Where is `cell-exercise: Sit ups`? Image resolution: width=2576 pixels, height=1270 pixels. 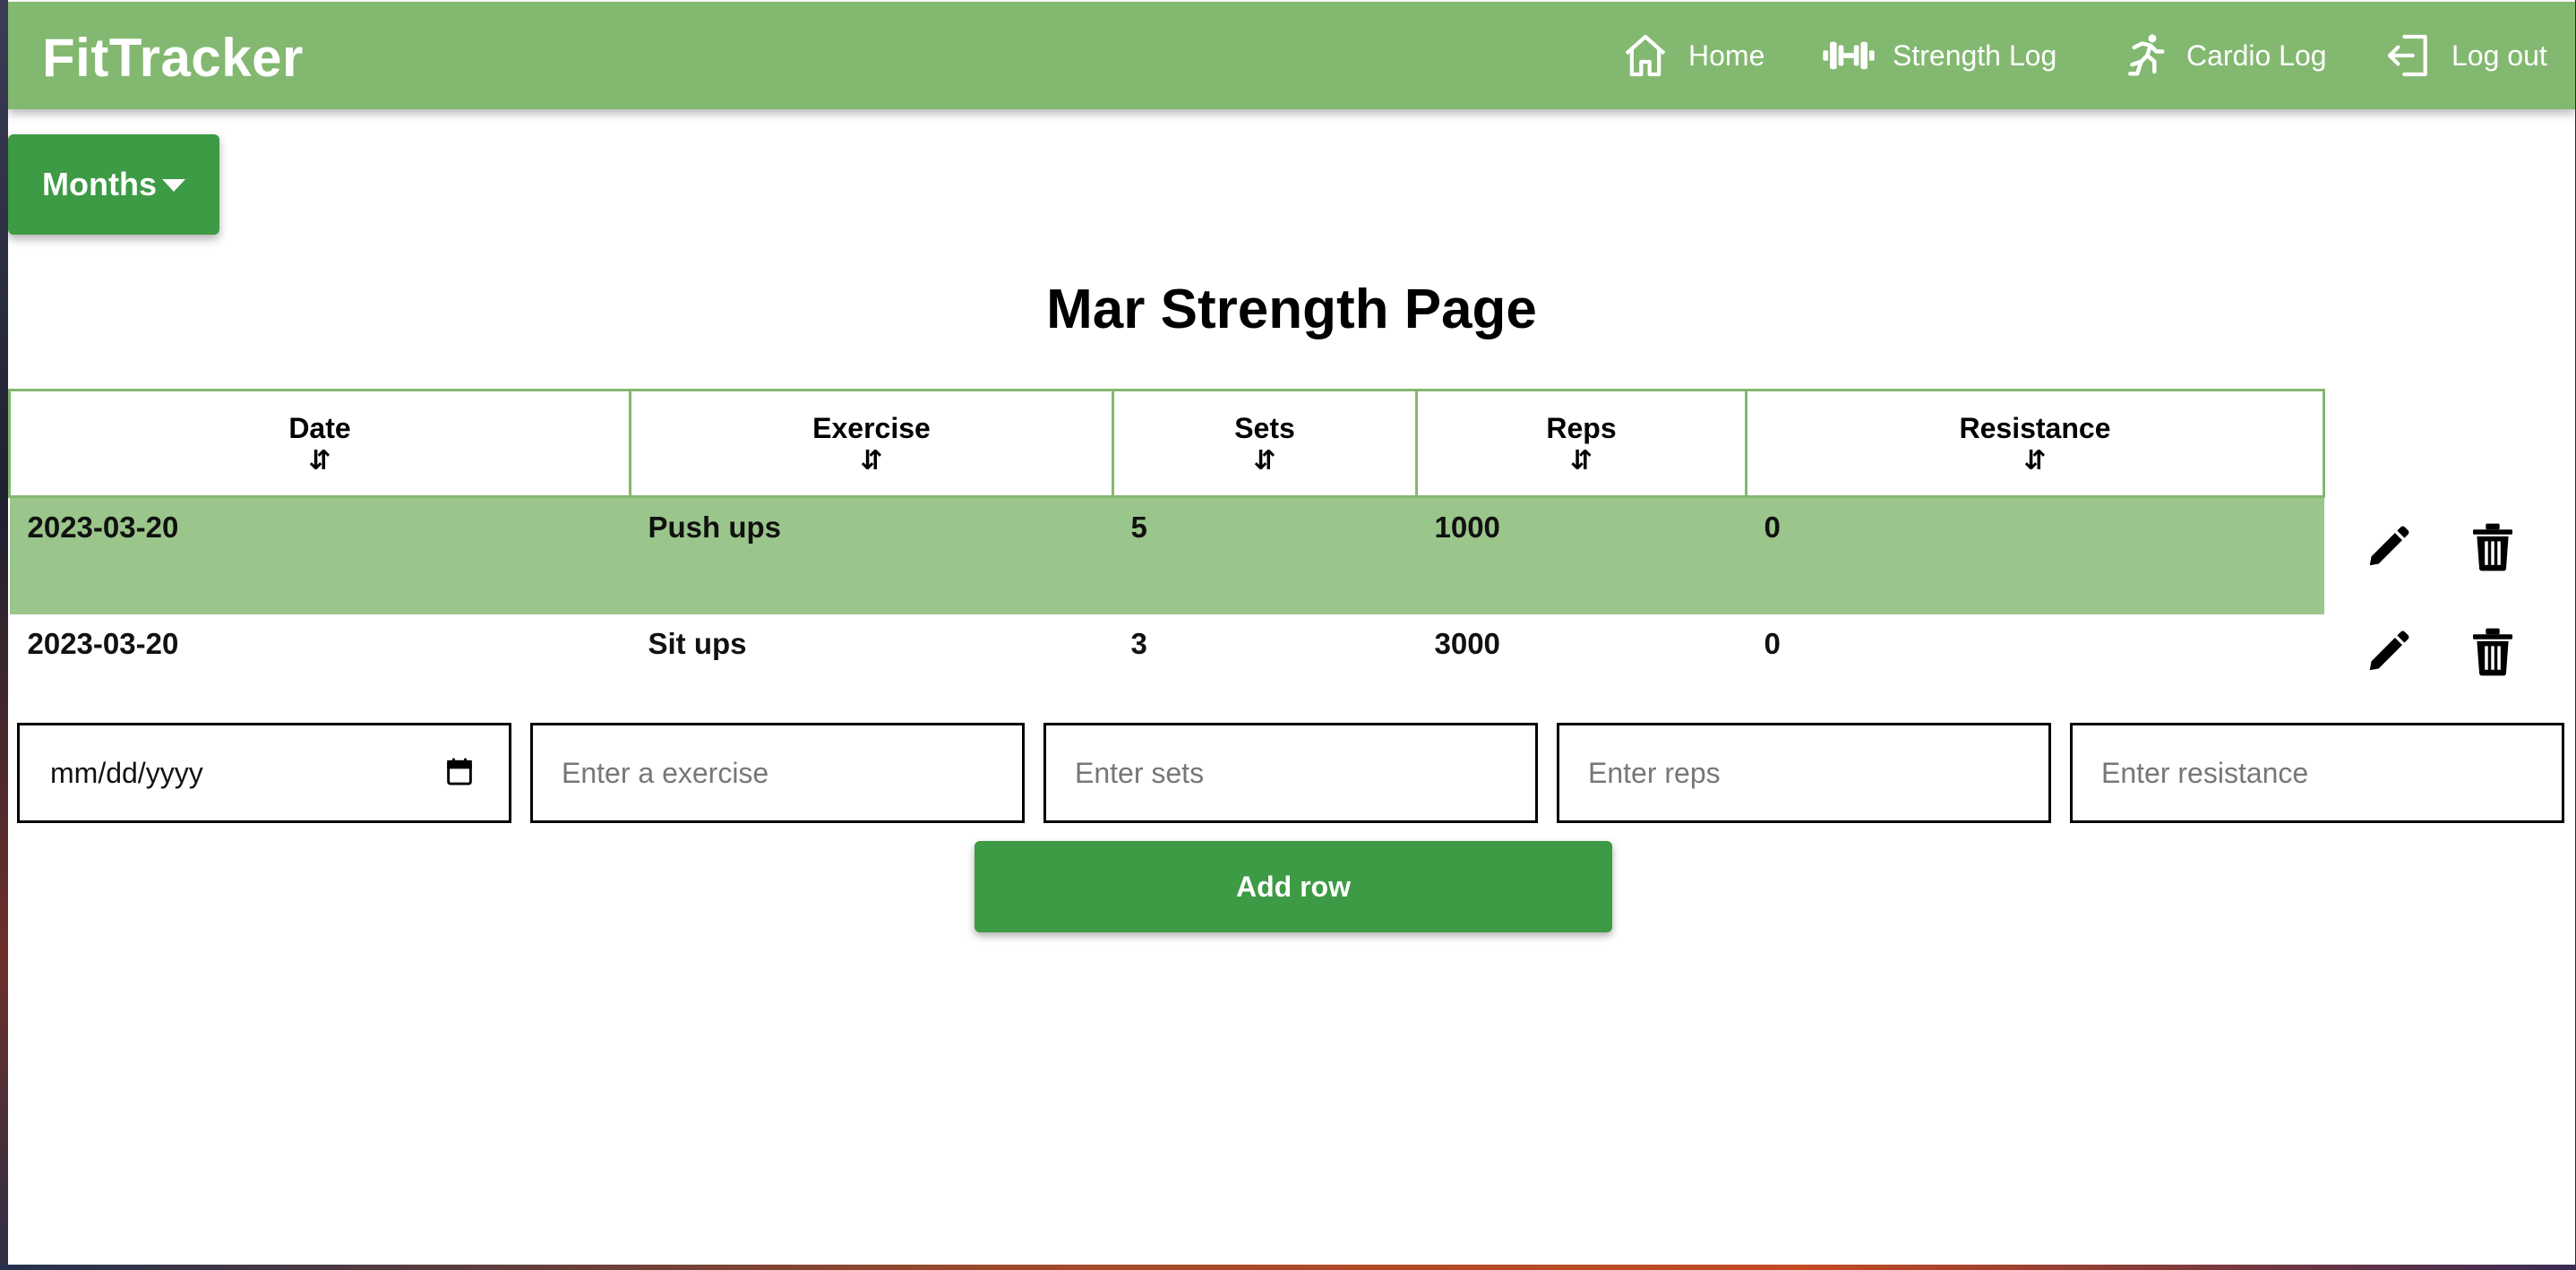 cell-exercise: Sit ups is located at coordinates (697, 643).